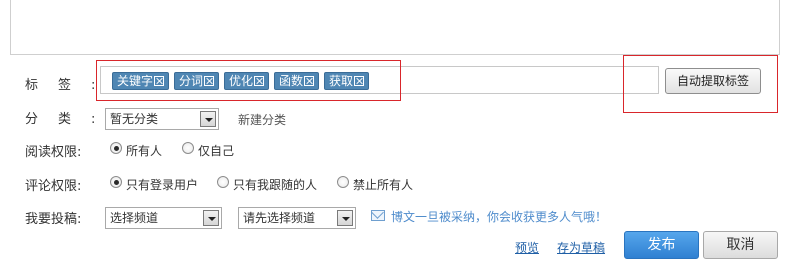  Describe the element at coordinates (343, 182) in the screenshot. I see `comment-none-radio` at that location.